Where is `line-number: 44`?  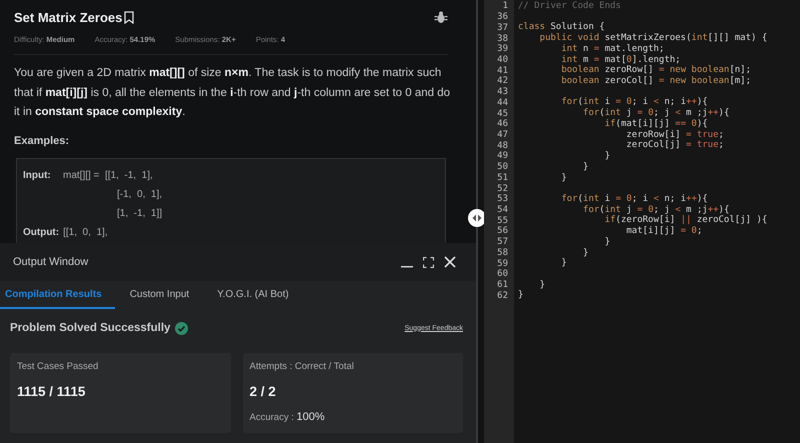
line-number: 44 is located at coordinates (502, 103).